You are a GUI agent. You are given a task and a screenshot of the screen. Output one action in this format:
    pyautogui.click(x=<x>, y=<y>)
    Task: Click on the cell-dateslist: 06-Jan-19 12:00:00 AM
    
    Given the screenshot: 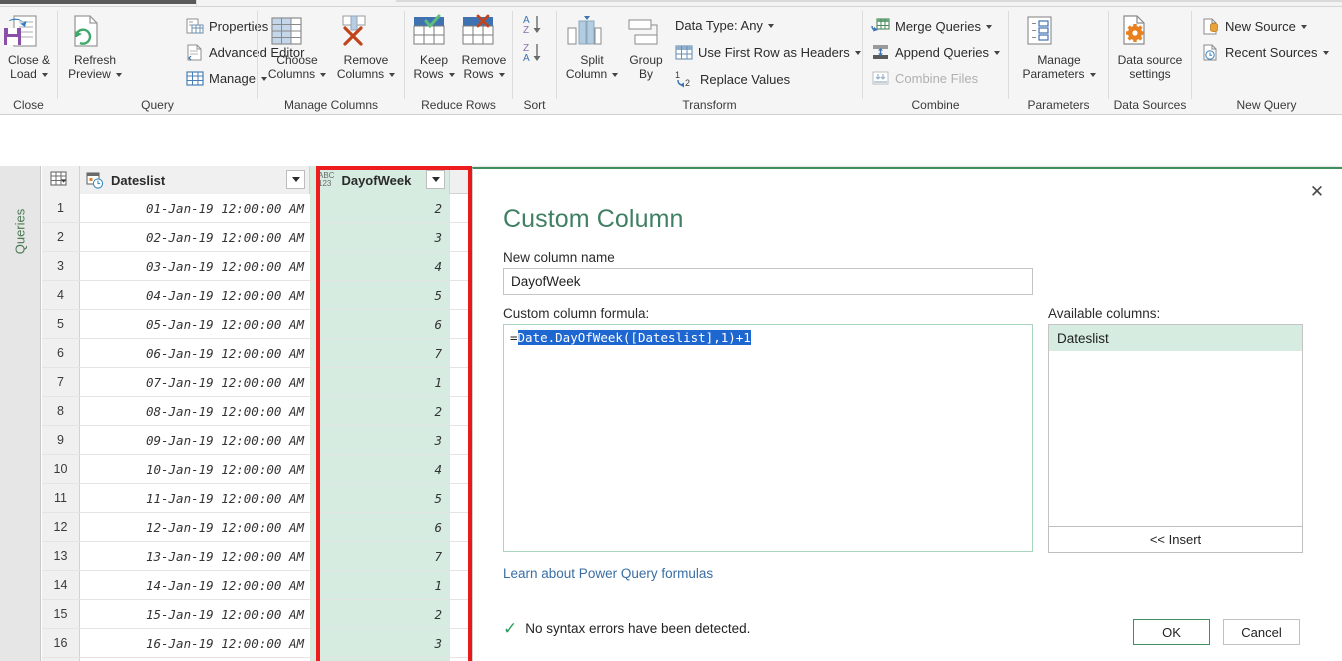 What is the action you would take?
    pyautogui.click(x=195, y=353)
    